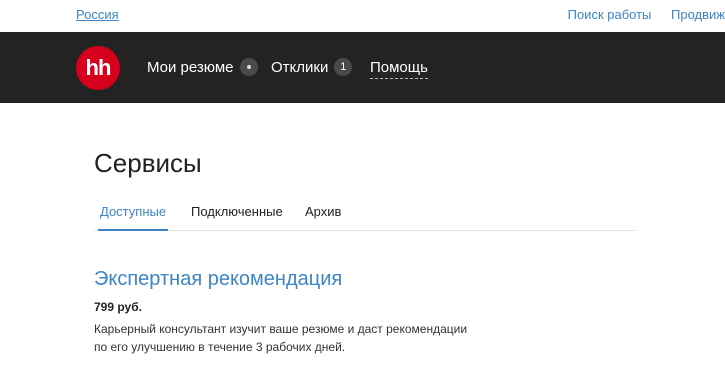 The width and height of the screenshot is (725, 374). What do you see at coordinates (323, 215) in the screenshot?
I see `tab-archive: Архив` at bounding box center [323, 215].